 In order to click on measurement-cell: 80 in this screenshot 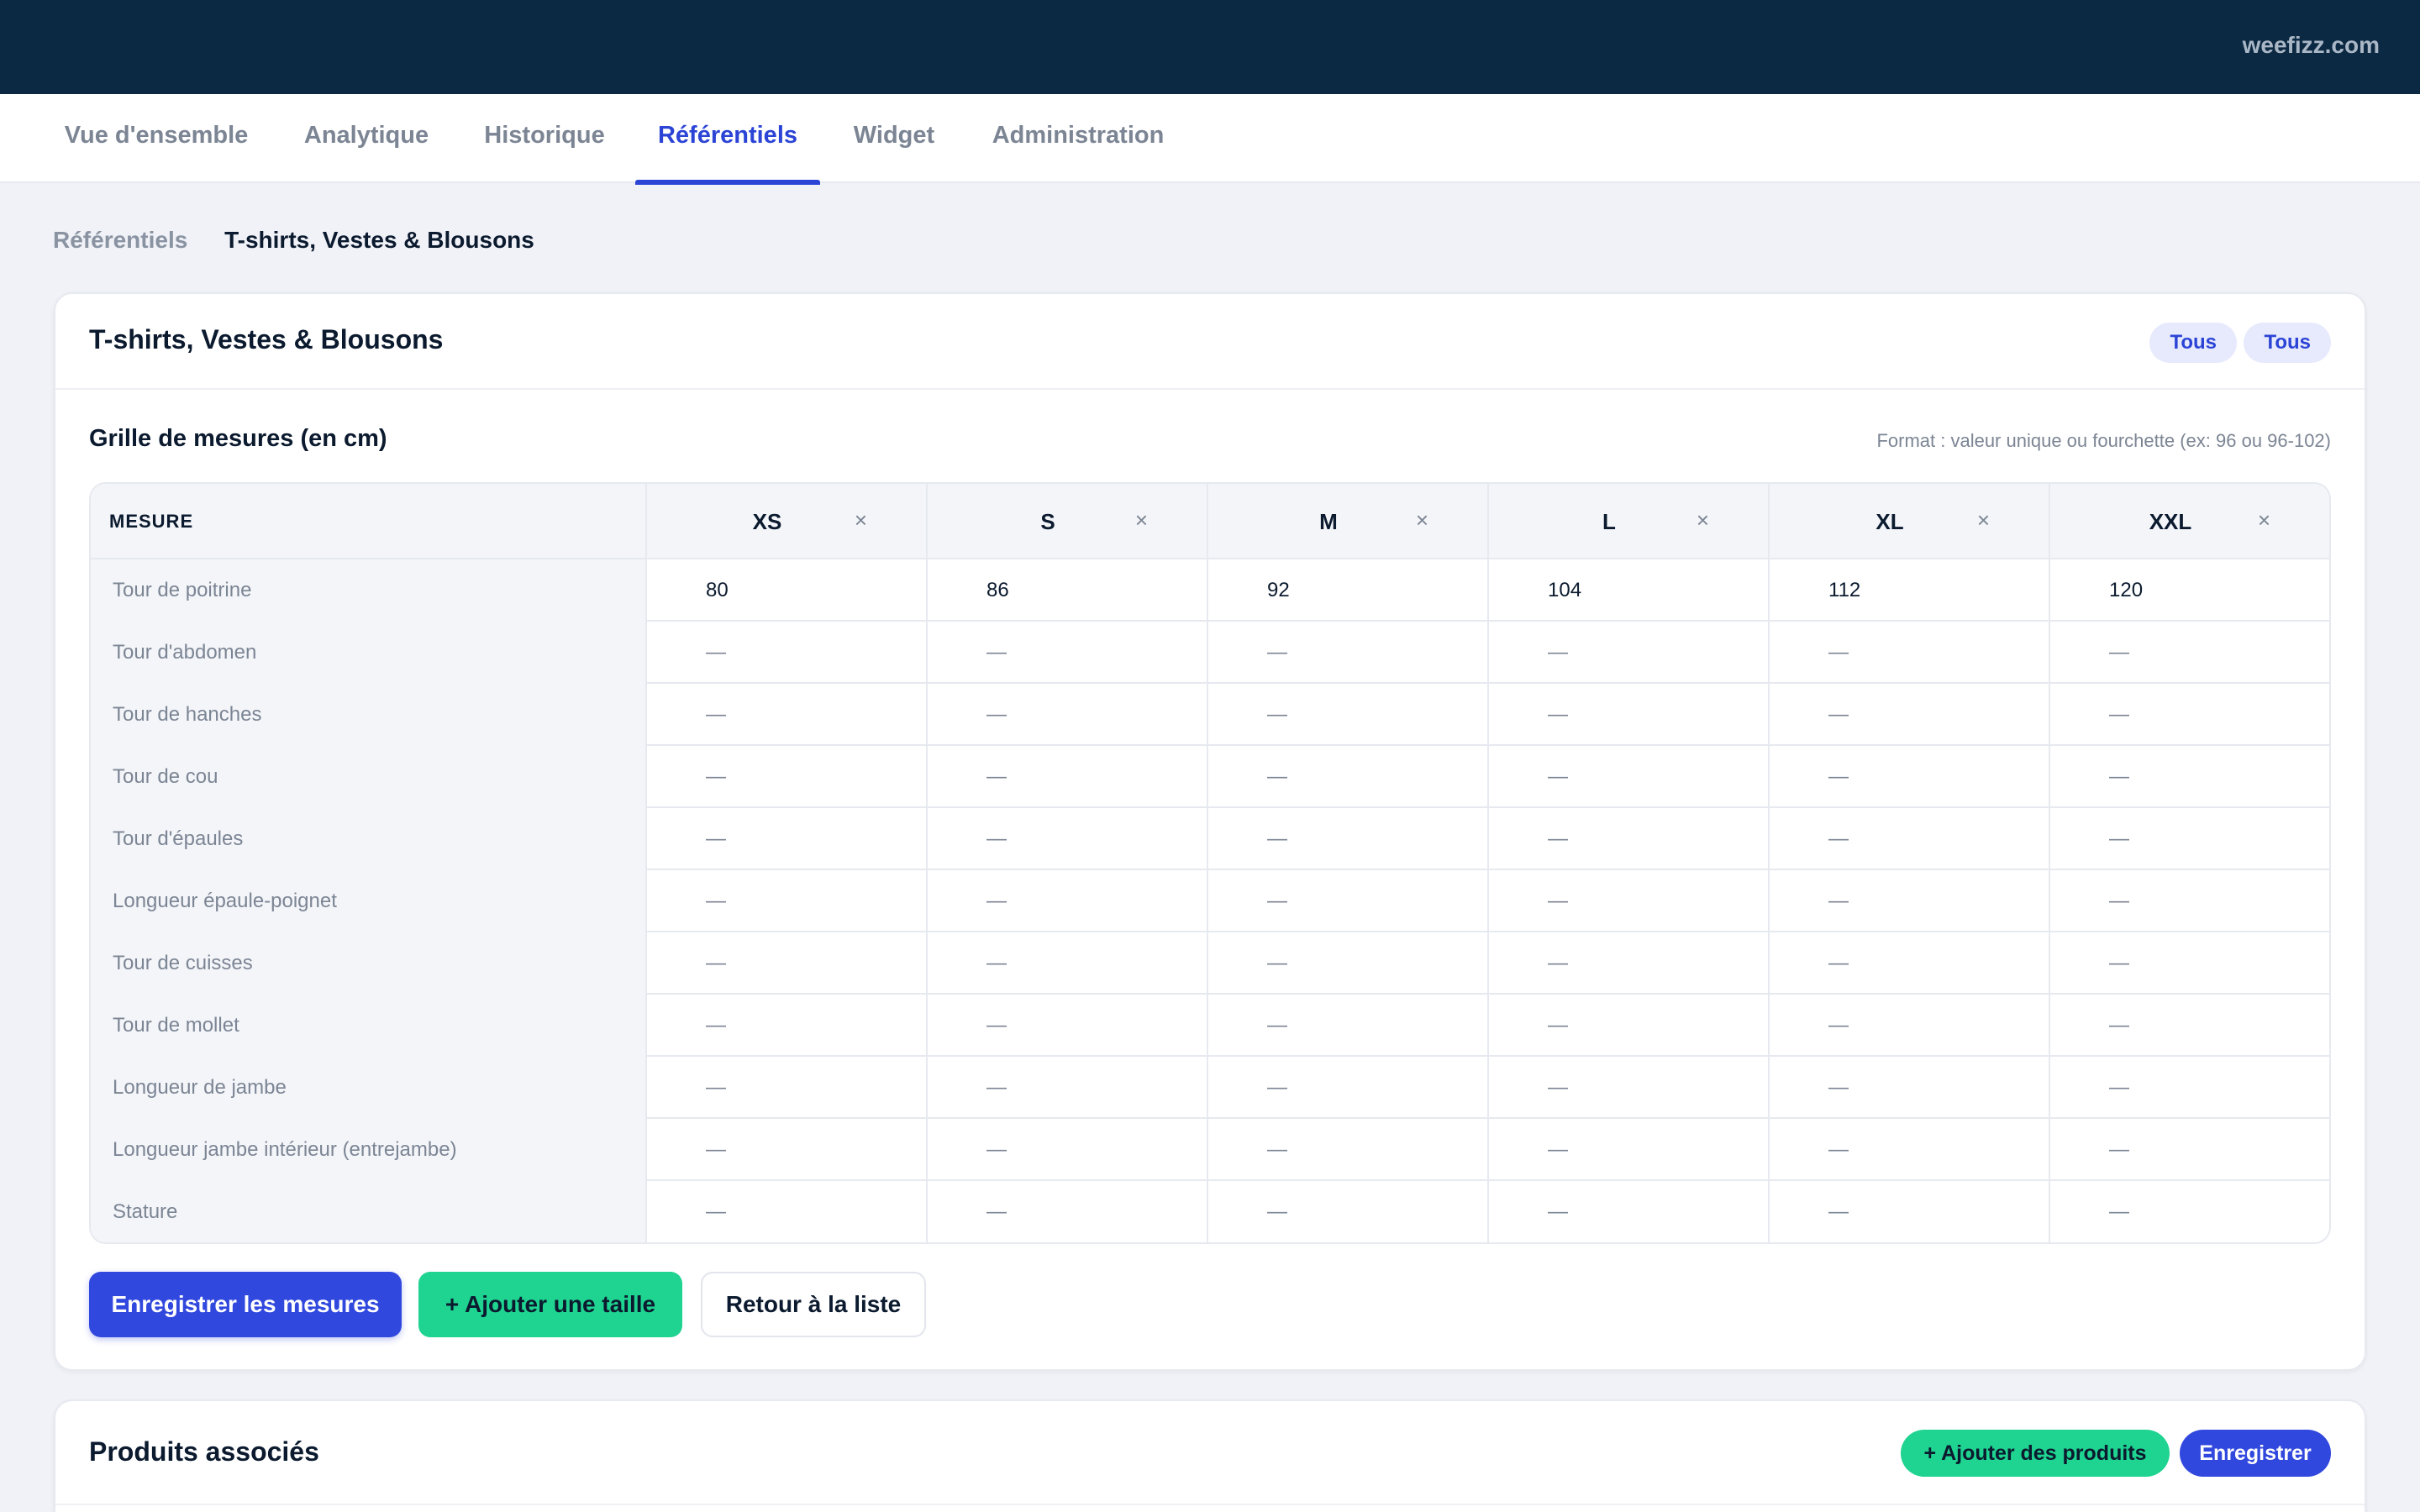, I will do `click(785, 590)`.